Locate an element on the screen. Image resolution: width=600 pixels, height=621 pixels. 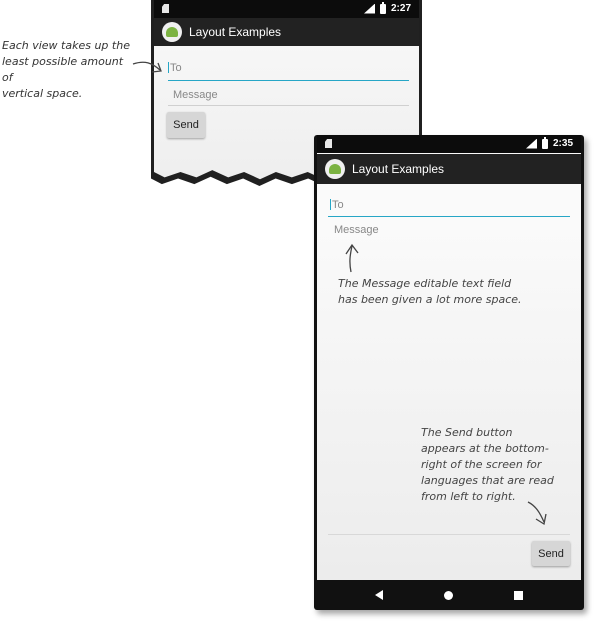
annotation-line: Each view takes up the is located at coordinates (66, 45).